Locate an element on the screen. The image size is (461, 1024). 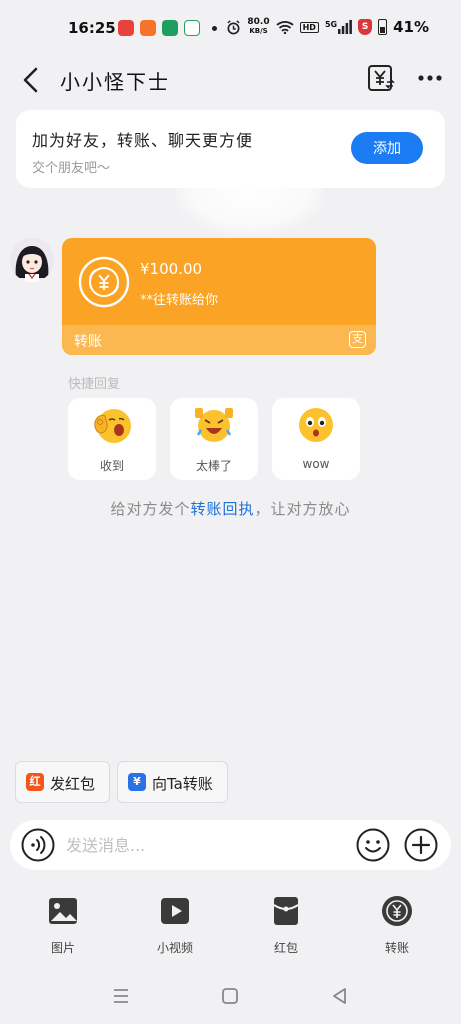
transfer-icon: ¥ is located at coordinates (137, 782).